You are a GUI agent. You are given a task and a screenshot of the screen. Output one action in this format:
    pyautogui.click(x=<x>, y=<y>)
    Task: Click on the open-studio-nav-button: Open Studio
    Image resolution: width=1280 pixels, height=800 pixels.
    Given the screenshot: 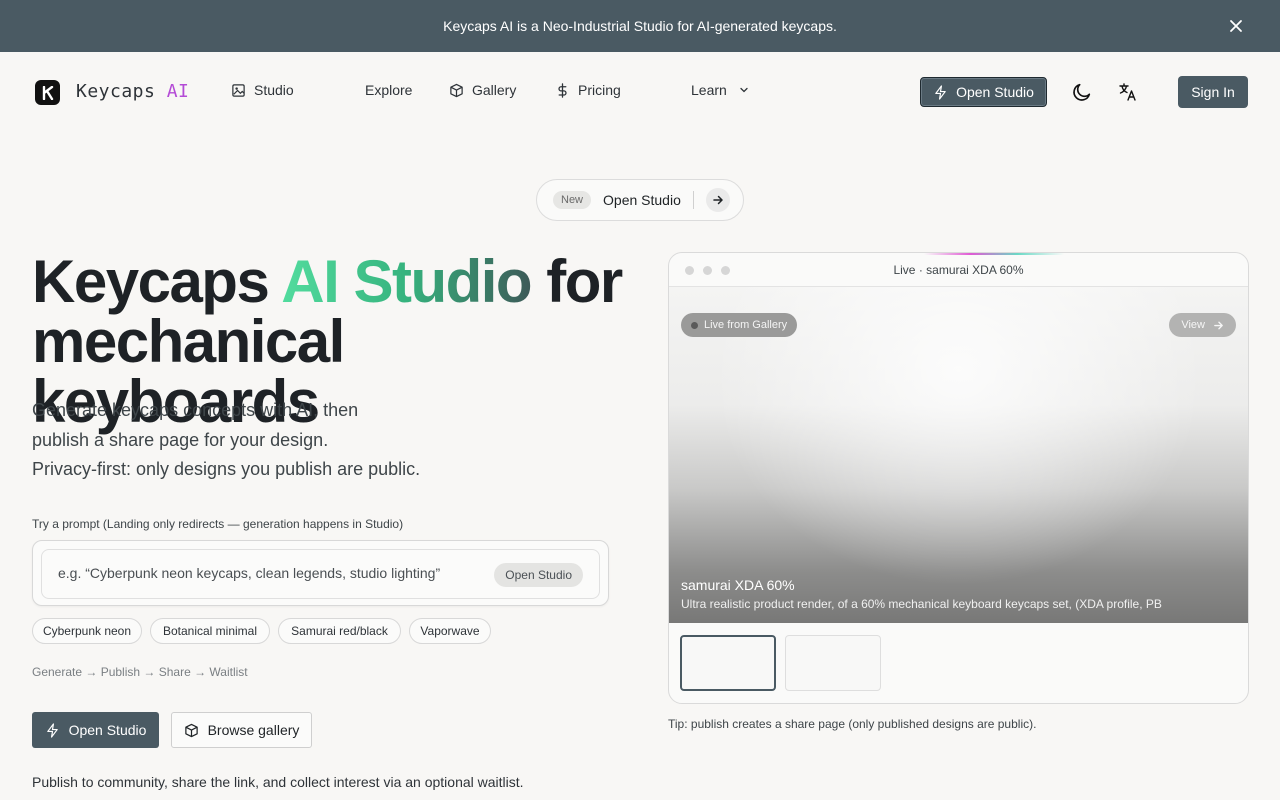 What is the action you would take?
    pyautogui.click(x=983, y=92)
    